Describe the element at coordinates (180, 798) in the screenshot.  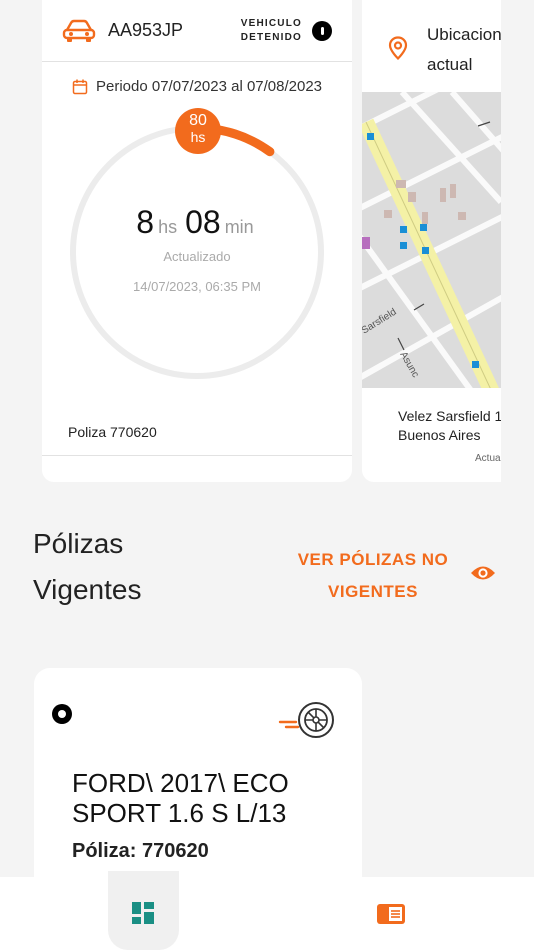
I see `policy-vehicle-name: FORD\ 2017\ ECO SPORT 1.6 S L/13` at that location.